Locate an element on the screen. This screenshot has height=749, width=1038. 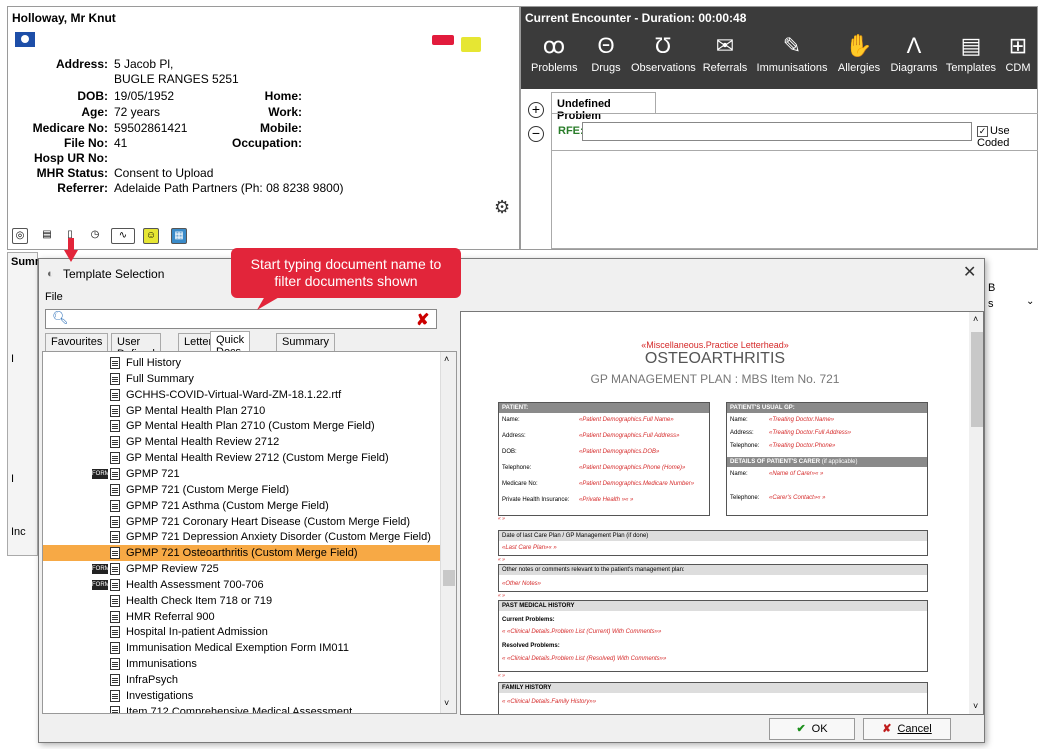
side-letter-3: Inc is located at coordinates (18, 532).